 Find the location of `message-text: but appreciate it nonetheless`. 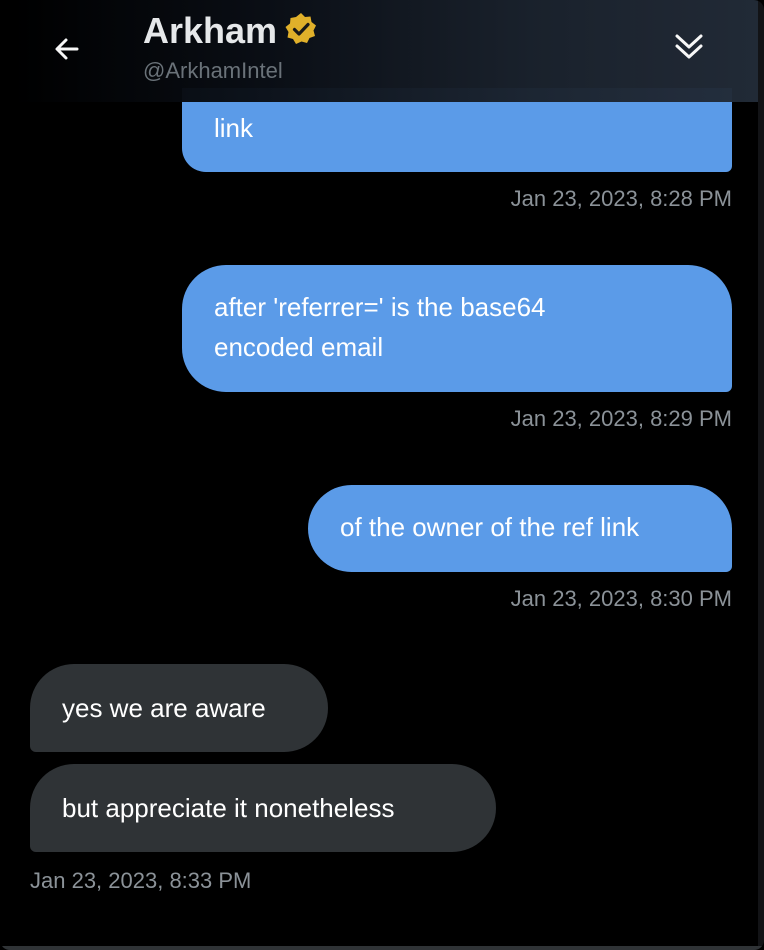

message-text: but appreciate it nonetheless is located at coordinates (228, 808).